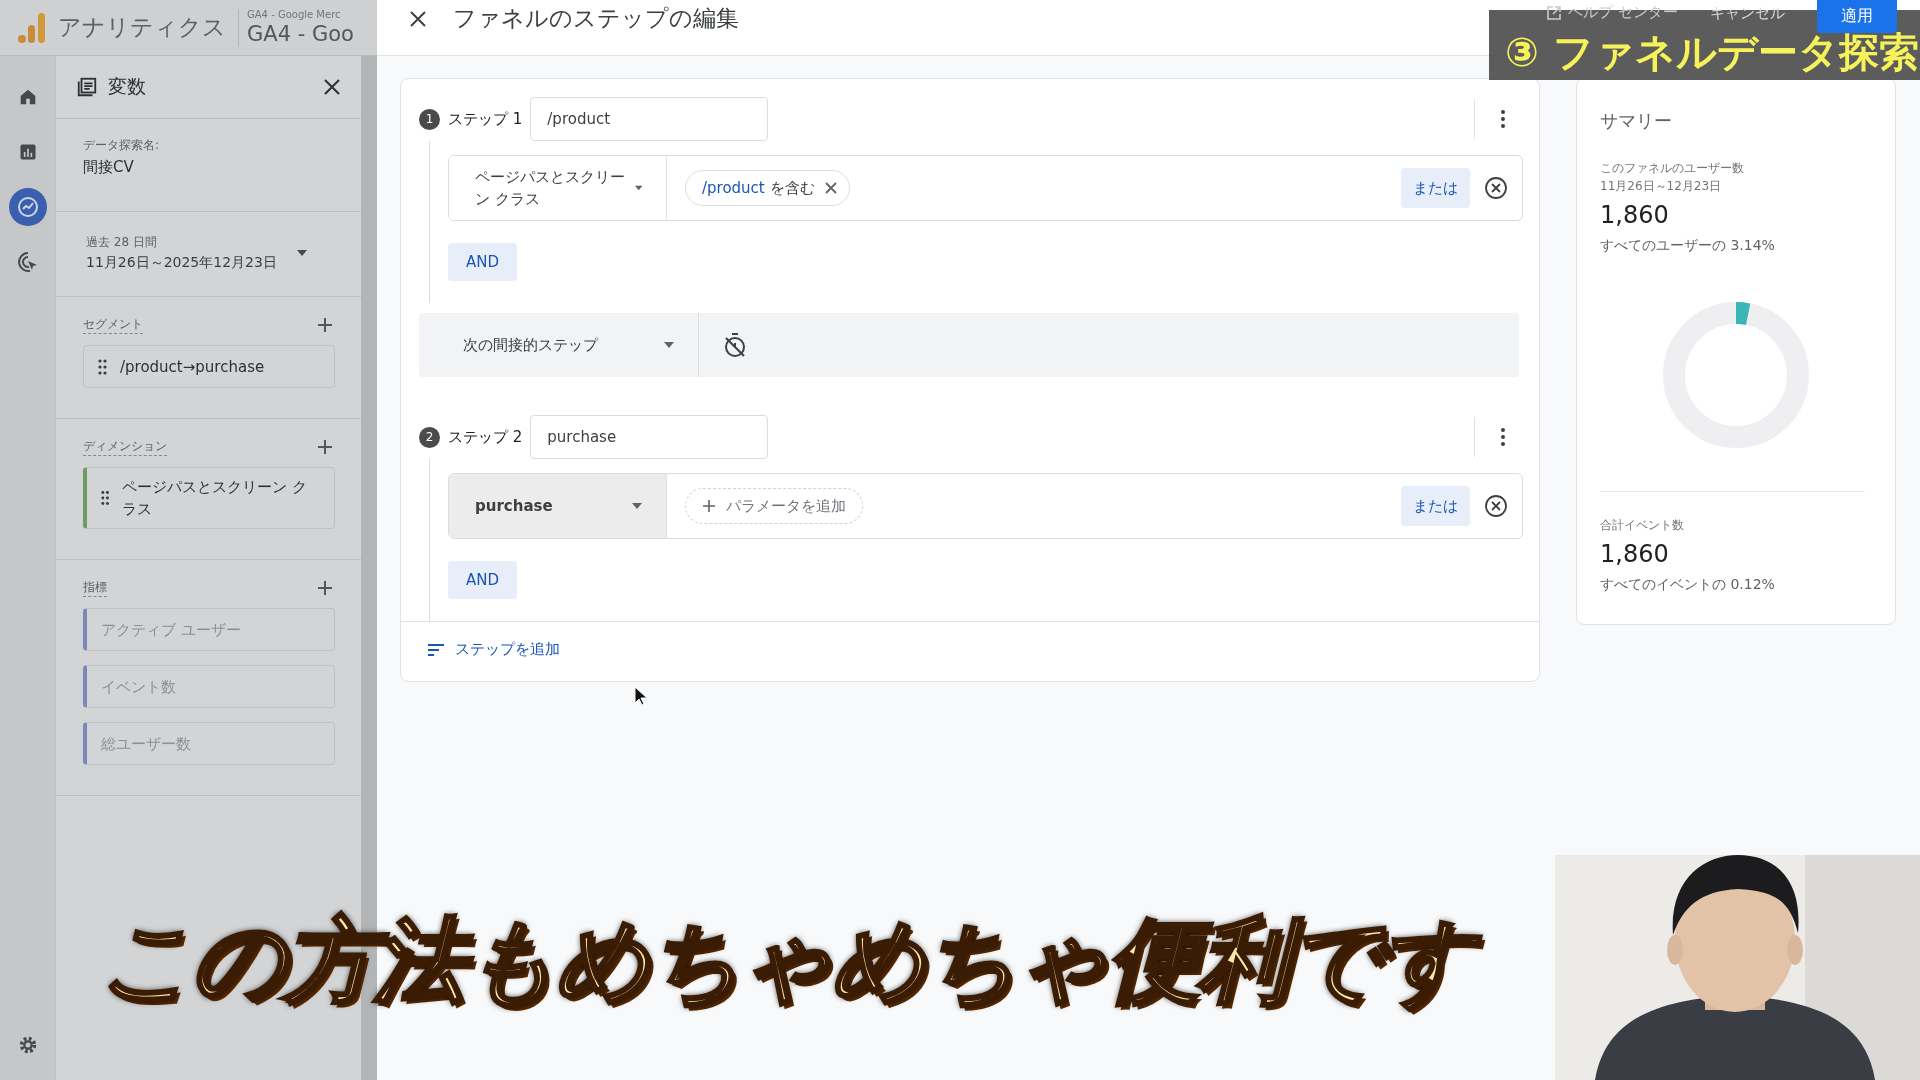  I want to click on summary-title: サマリー, so click(1636, 121).